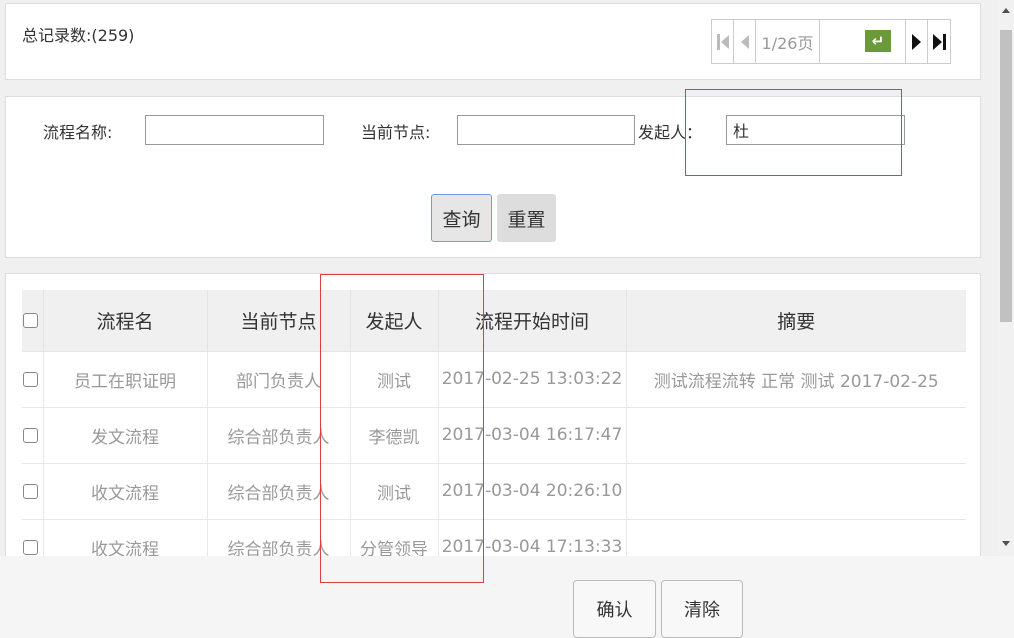  What do you see at coordinates (878, 41) in the screenshot?
I see `enter-icon: ↵` at bounding box center [878, 41].